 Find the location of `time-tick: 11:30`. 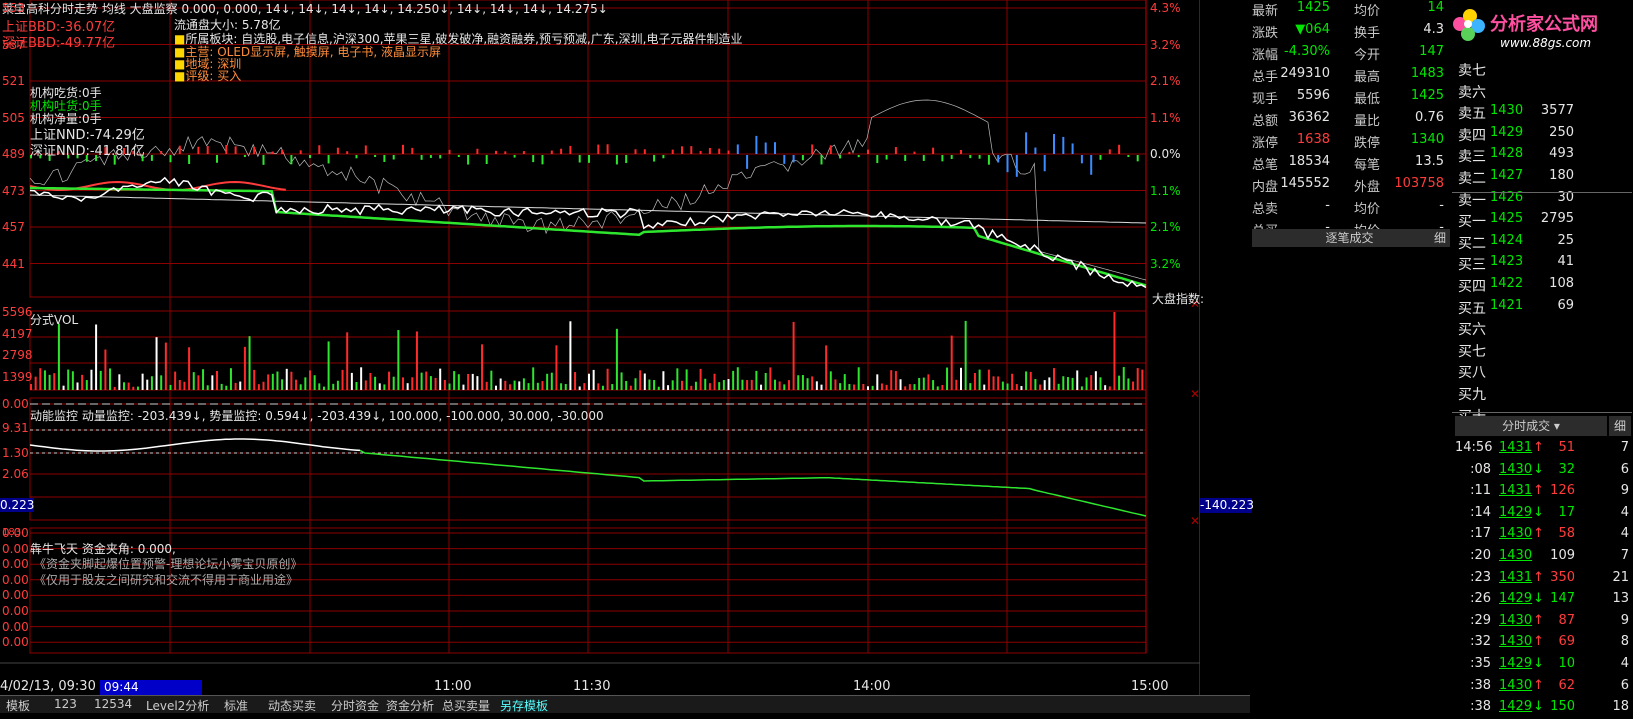

time-tick: 11:30 is located at coordinates (592, 686).